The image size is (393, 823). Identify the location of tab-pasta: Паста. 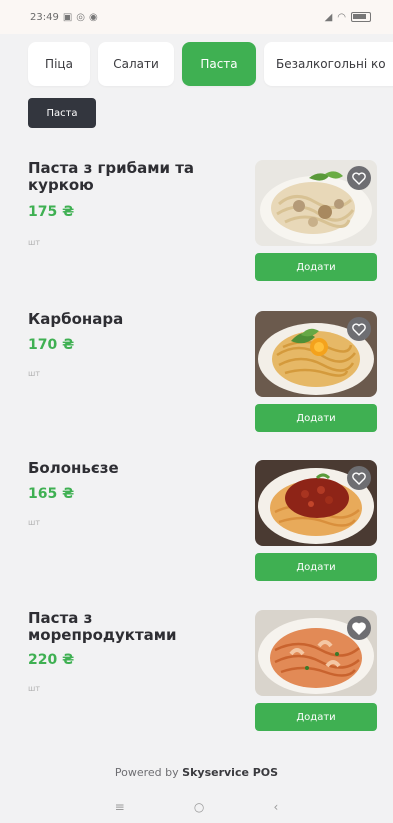
(219, 64).